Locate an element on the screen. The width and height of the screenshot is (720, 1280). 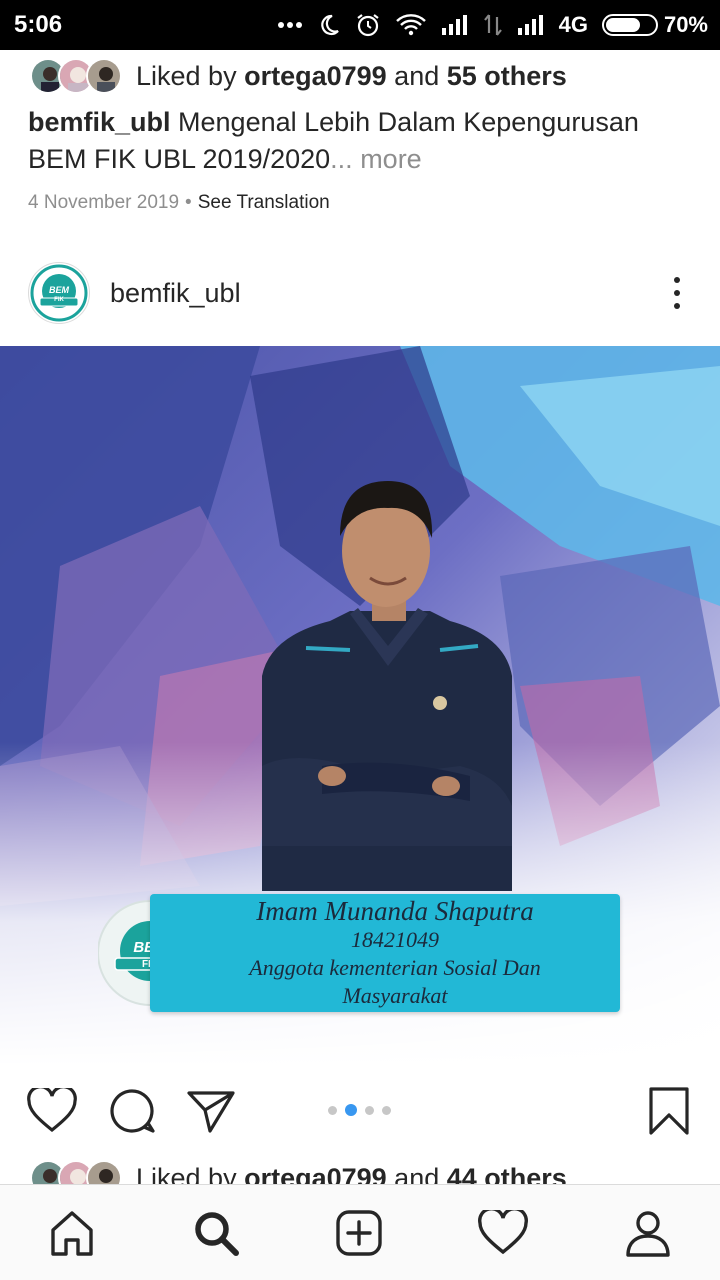
likes-others: 55 others is located at coordinates (507, 76).